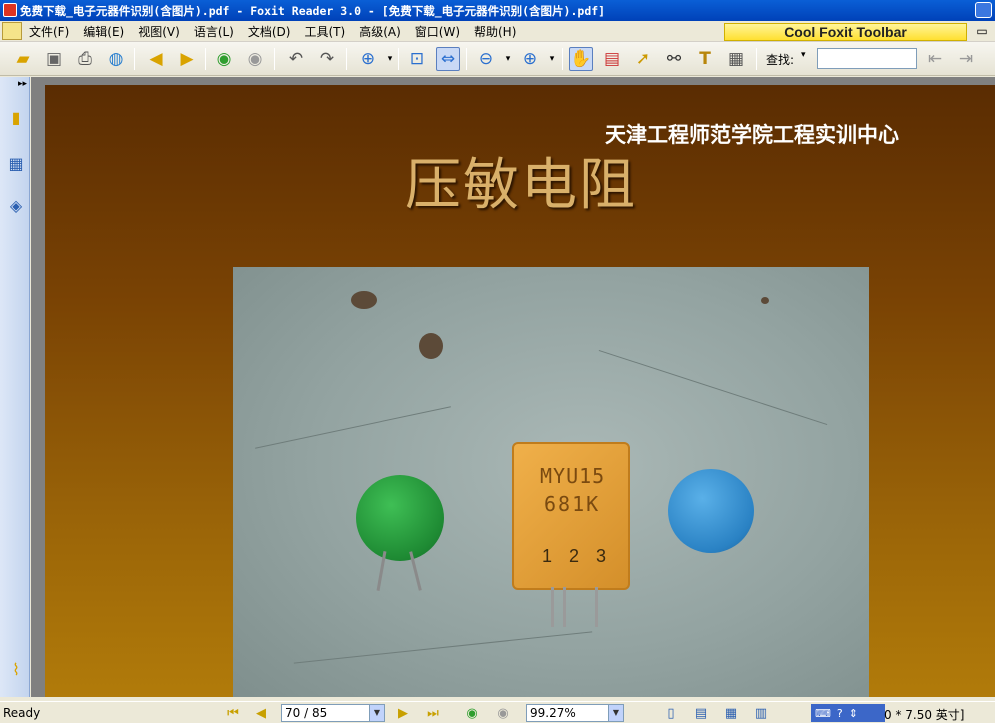 The image size is (995, 723). I want to click on camera-snapshot-icon: ▦, so click(736, 59).